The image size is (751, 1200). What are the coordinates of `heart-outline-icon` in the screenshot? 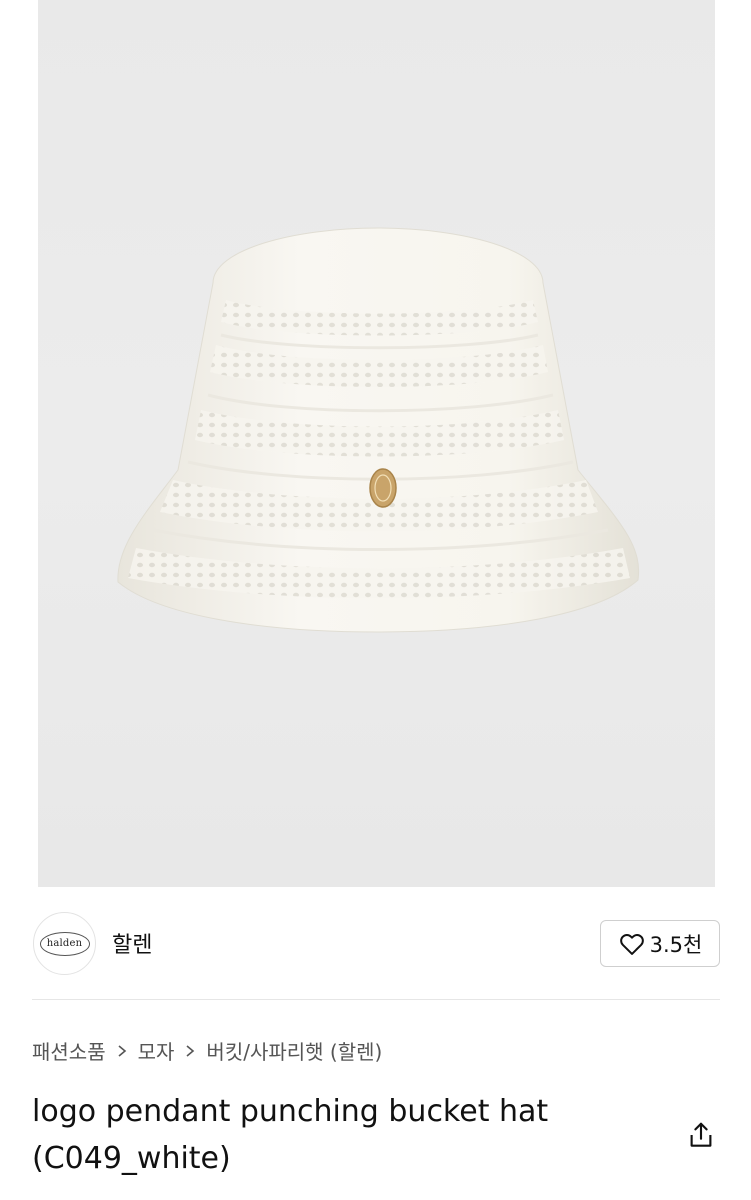 It's located at (631, 944).